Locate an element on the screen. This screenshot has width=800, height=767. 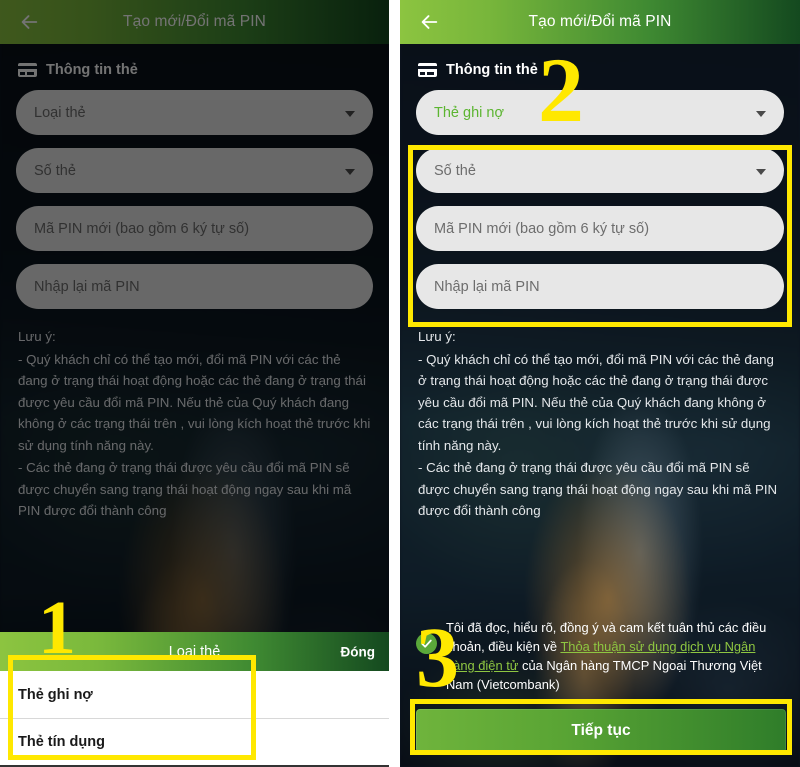
new-pin-input-right: Mã PIN mới (bao gồm 6 ký tự số) is located at coordinates (600, 228).